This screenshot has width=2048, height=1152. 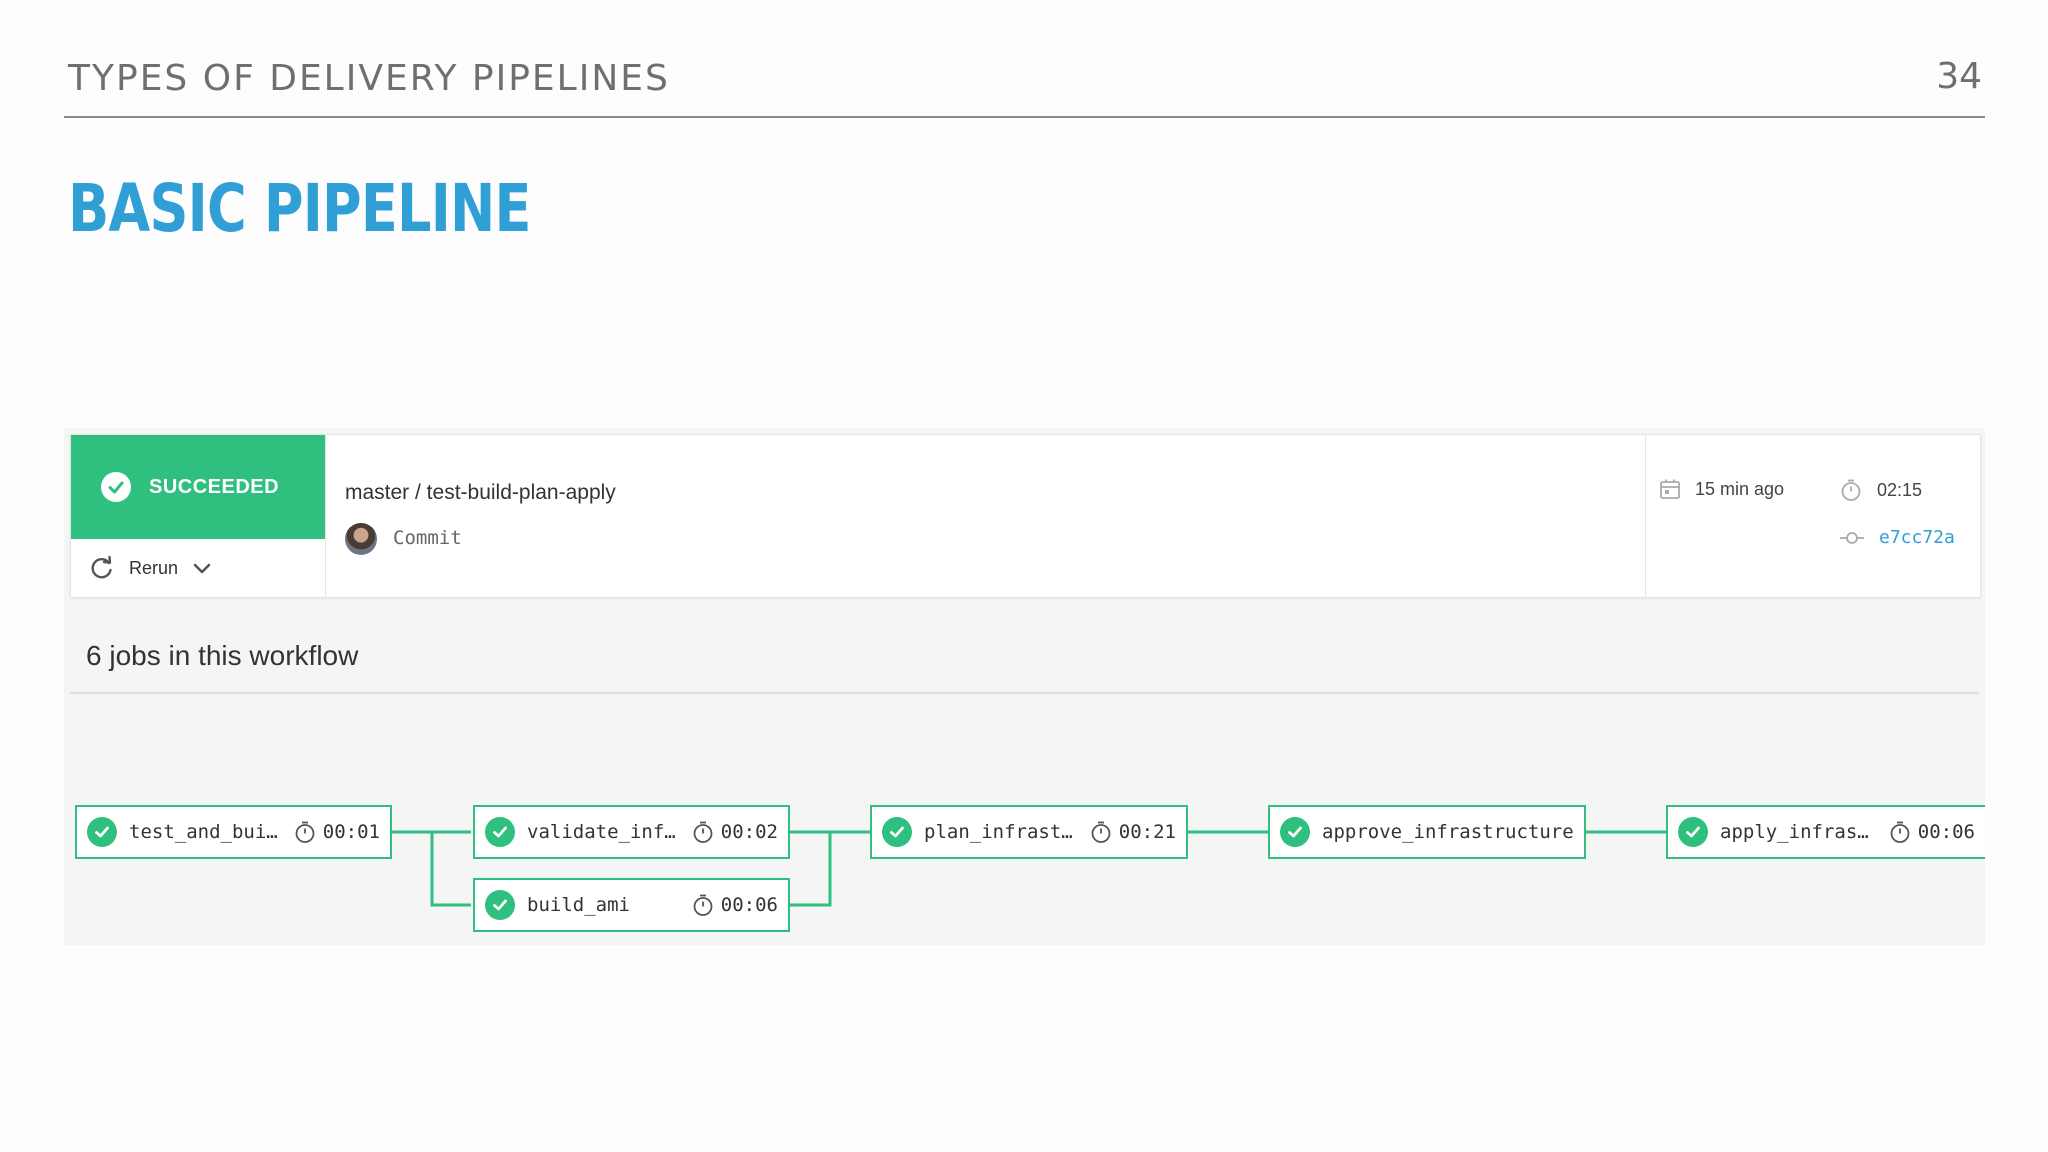 I want to click on job-duration: 00:02, so click(x=749, y=832).